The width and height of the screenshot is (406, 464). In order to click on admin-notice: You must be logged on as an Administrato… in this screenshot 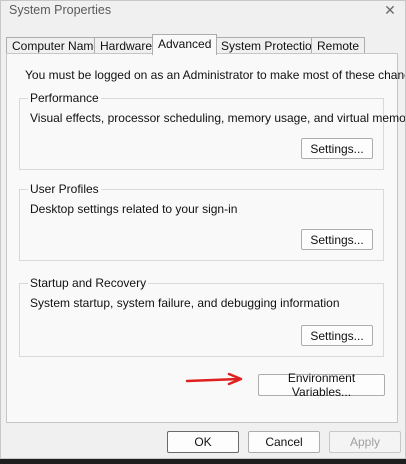, I will do `click(215, 75)`.